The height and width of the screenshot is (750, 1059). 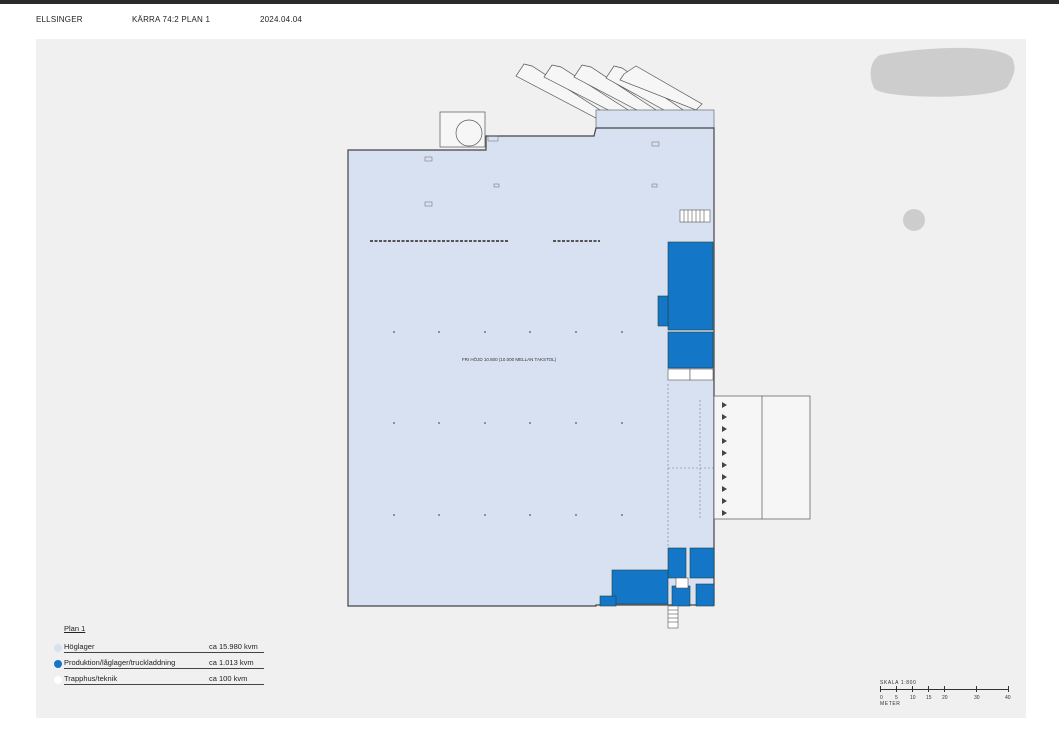 What do you see at coordinates (929, 698) in the screenshot?
I see `scale-number: 15` at bounding box center [929, 698].